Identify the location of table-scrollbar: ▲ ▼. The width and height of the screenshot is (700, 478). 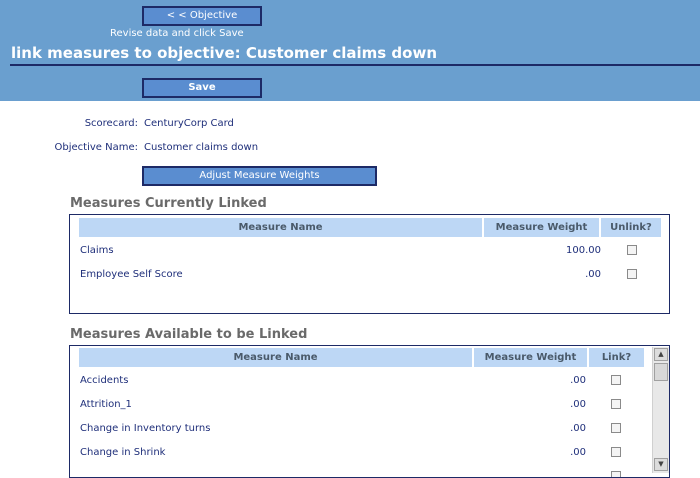
(660, 410).